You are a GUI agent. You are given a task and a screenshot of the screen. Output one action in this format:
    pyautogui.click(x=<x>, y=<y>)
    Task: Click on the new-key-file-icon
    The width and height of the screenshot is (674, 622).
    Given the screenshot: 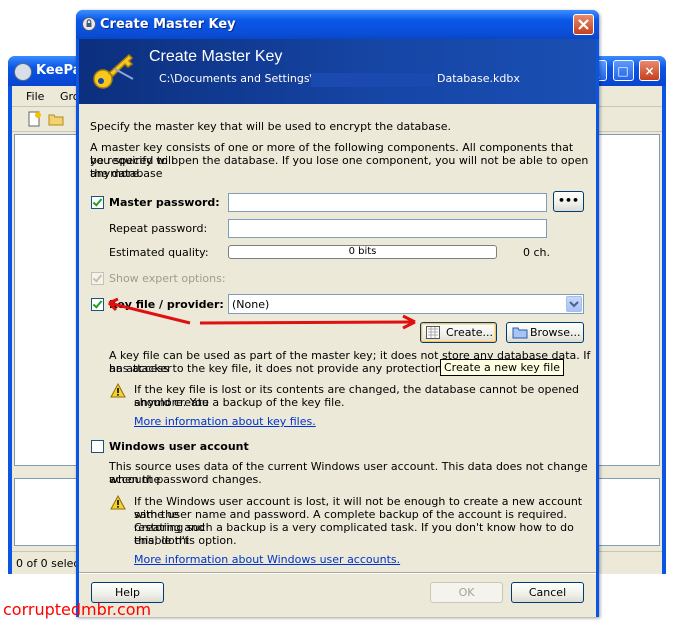 What is the action you would take?
    pyautogui.click(x=433, y=332)
    